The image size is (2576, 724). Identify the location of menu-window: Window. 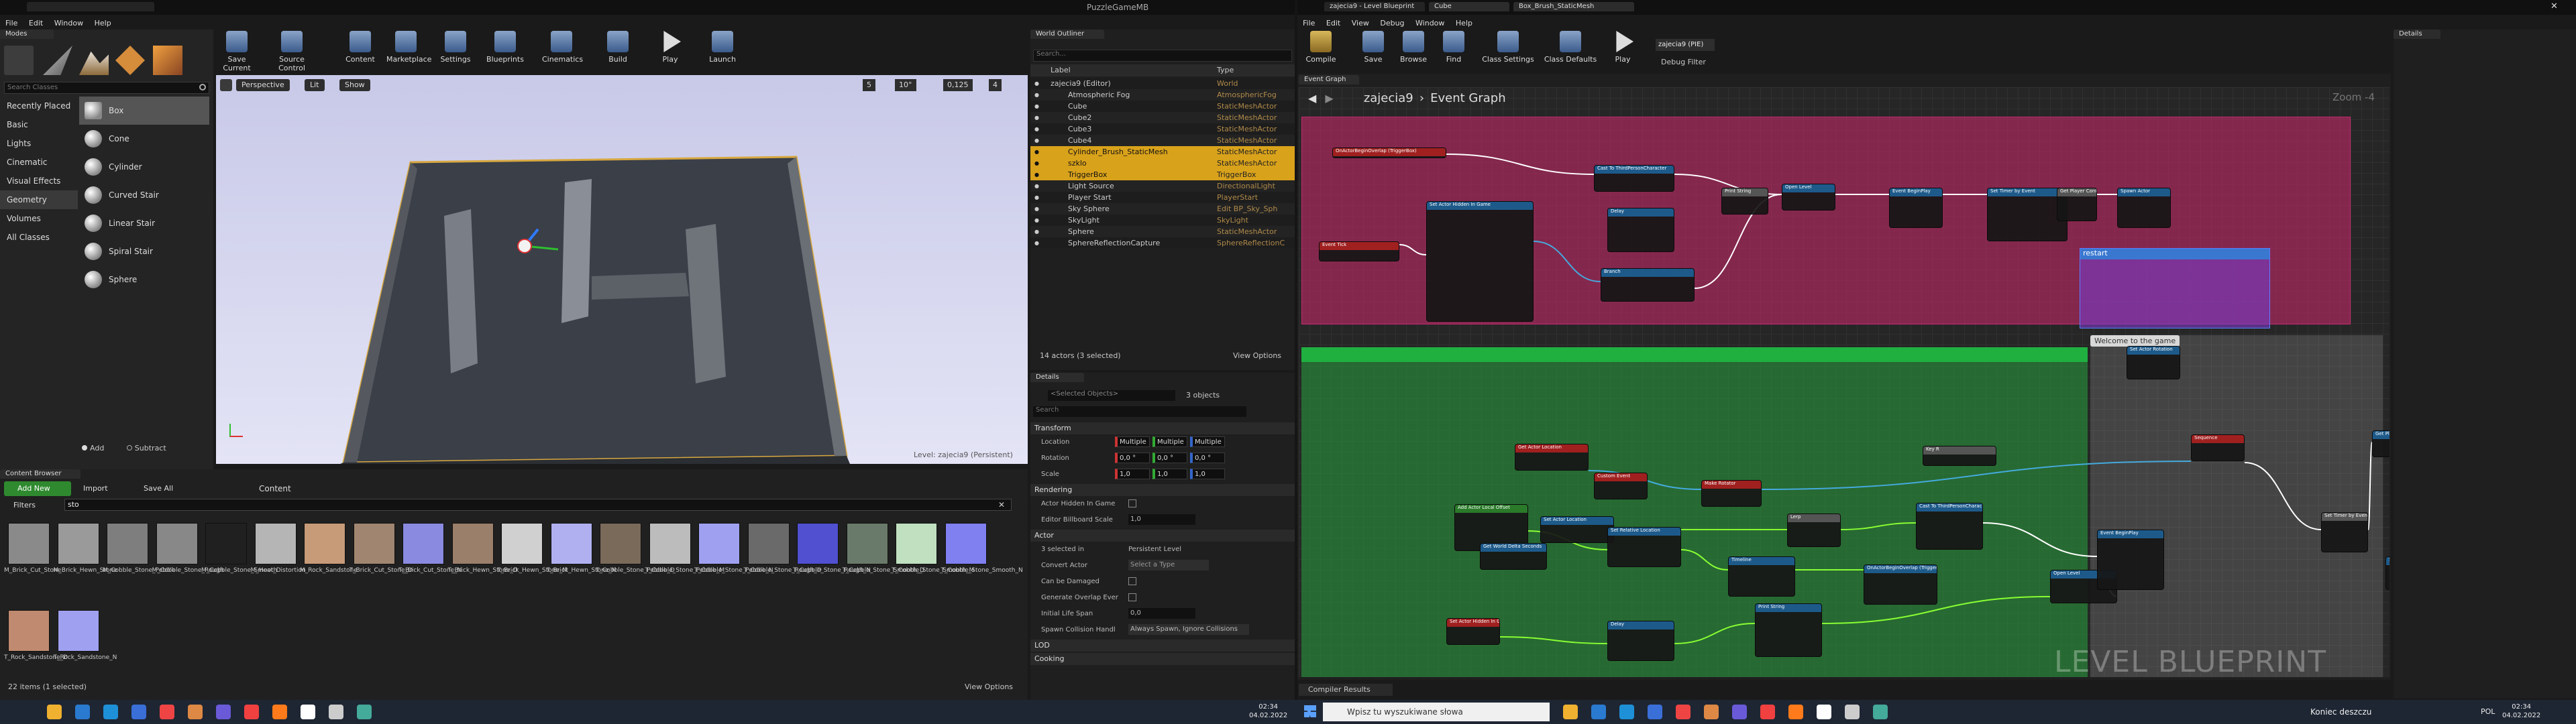
(68, 23).